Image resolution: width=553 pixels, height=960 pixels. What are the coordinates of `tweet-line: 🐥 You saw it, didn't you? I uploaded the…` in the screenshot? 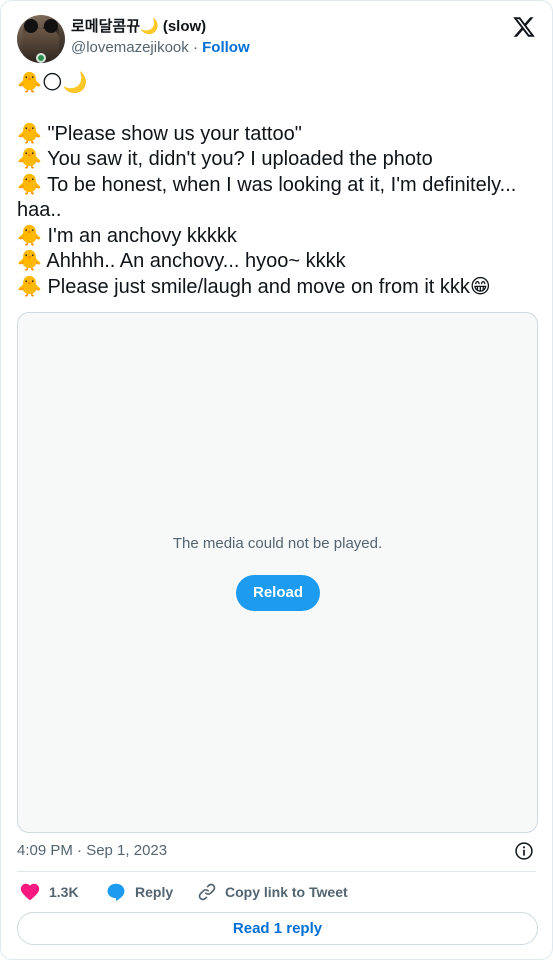 It's located at (225, 159).